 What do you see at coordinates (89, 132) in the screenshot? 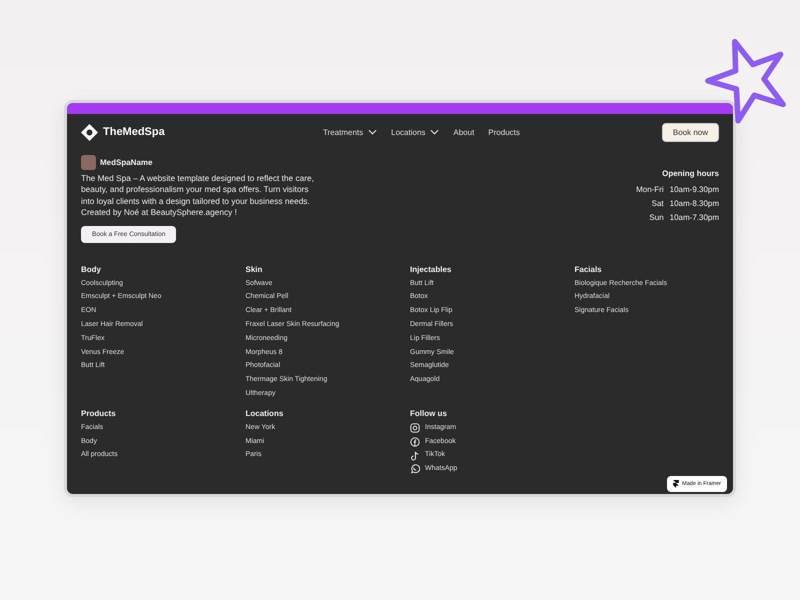
I see `diamond-logo-icon` at bounding box center [89, 132].